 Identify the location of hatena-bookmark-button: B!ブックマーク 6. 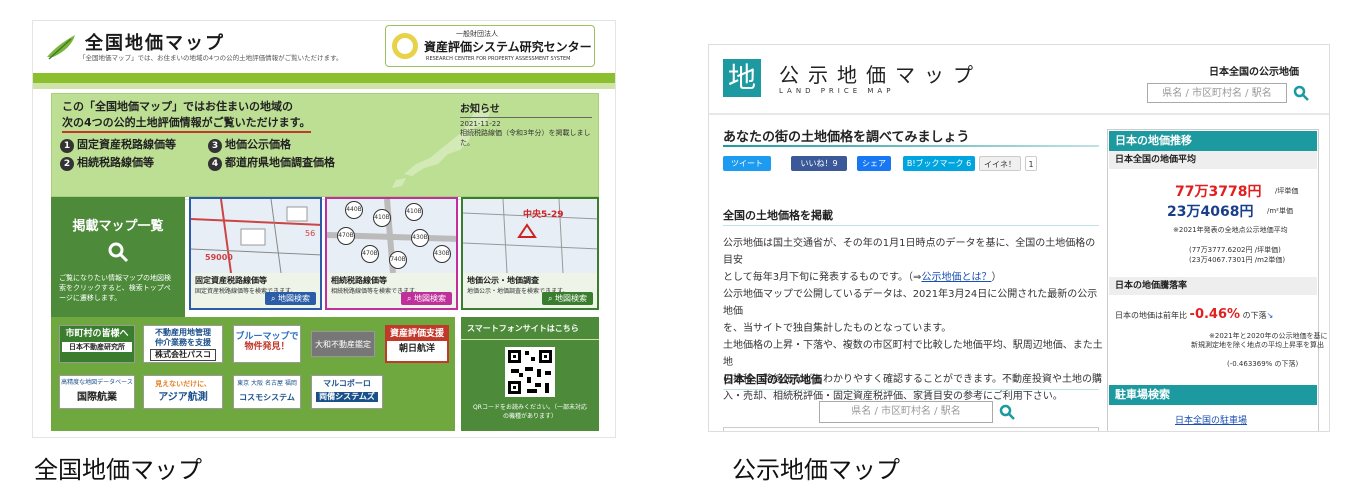
(939, 163).